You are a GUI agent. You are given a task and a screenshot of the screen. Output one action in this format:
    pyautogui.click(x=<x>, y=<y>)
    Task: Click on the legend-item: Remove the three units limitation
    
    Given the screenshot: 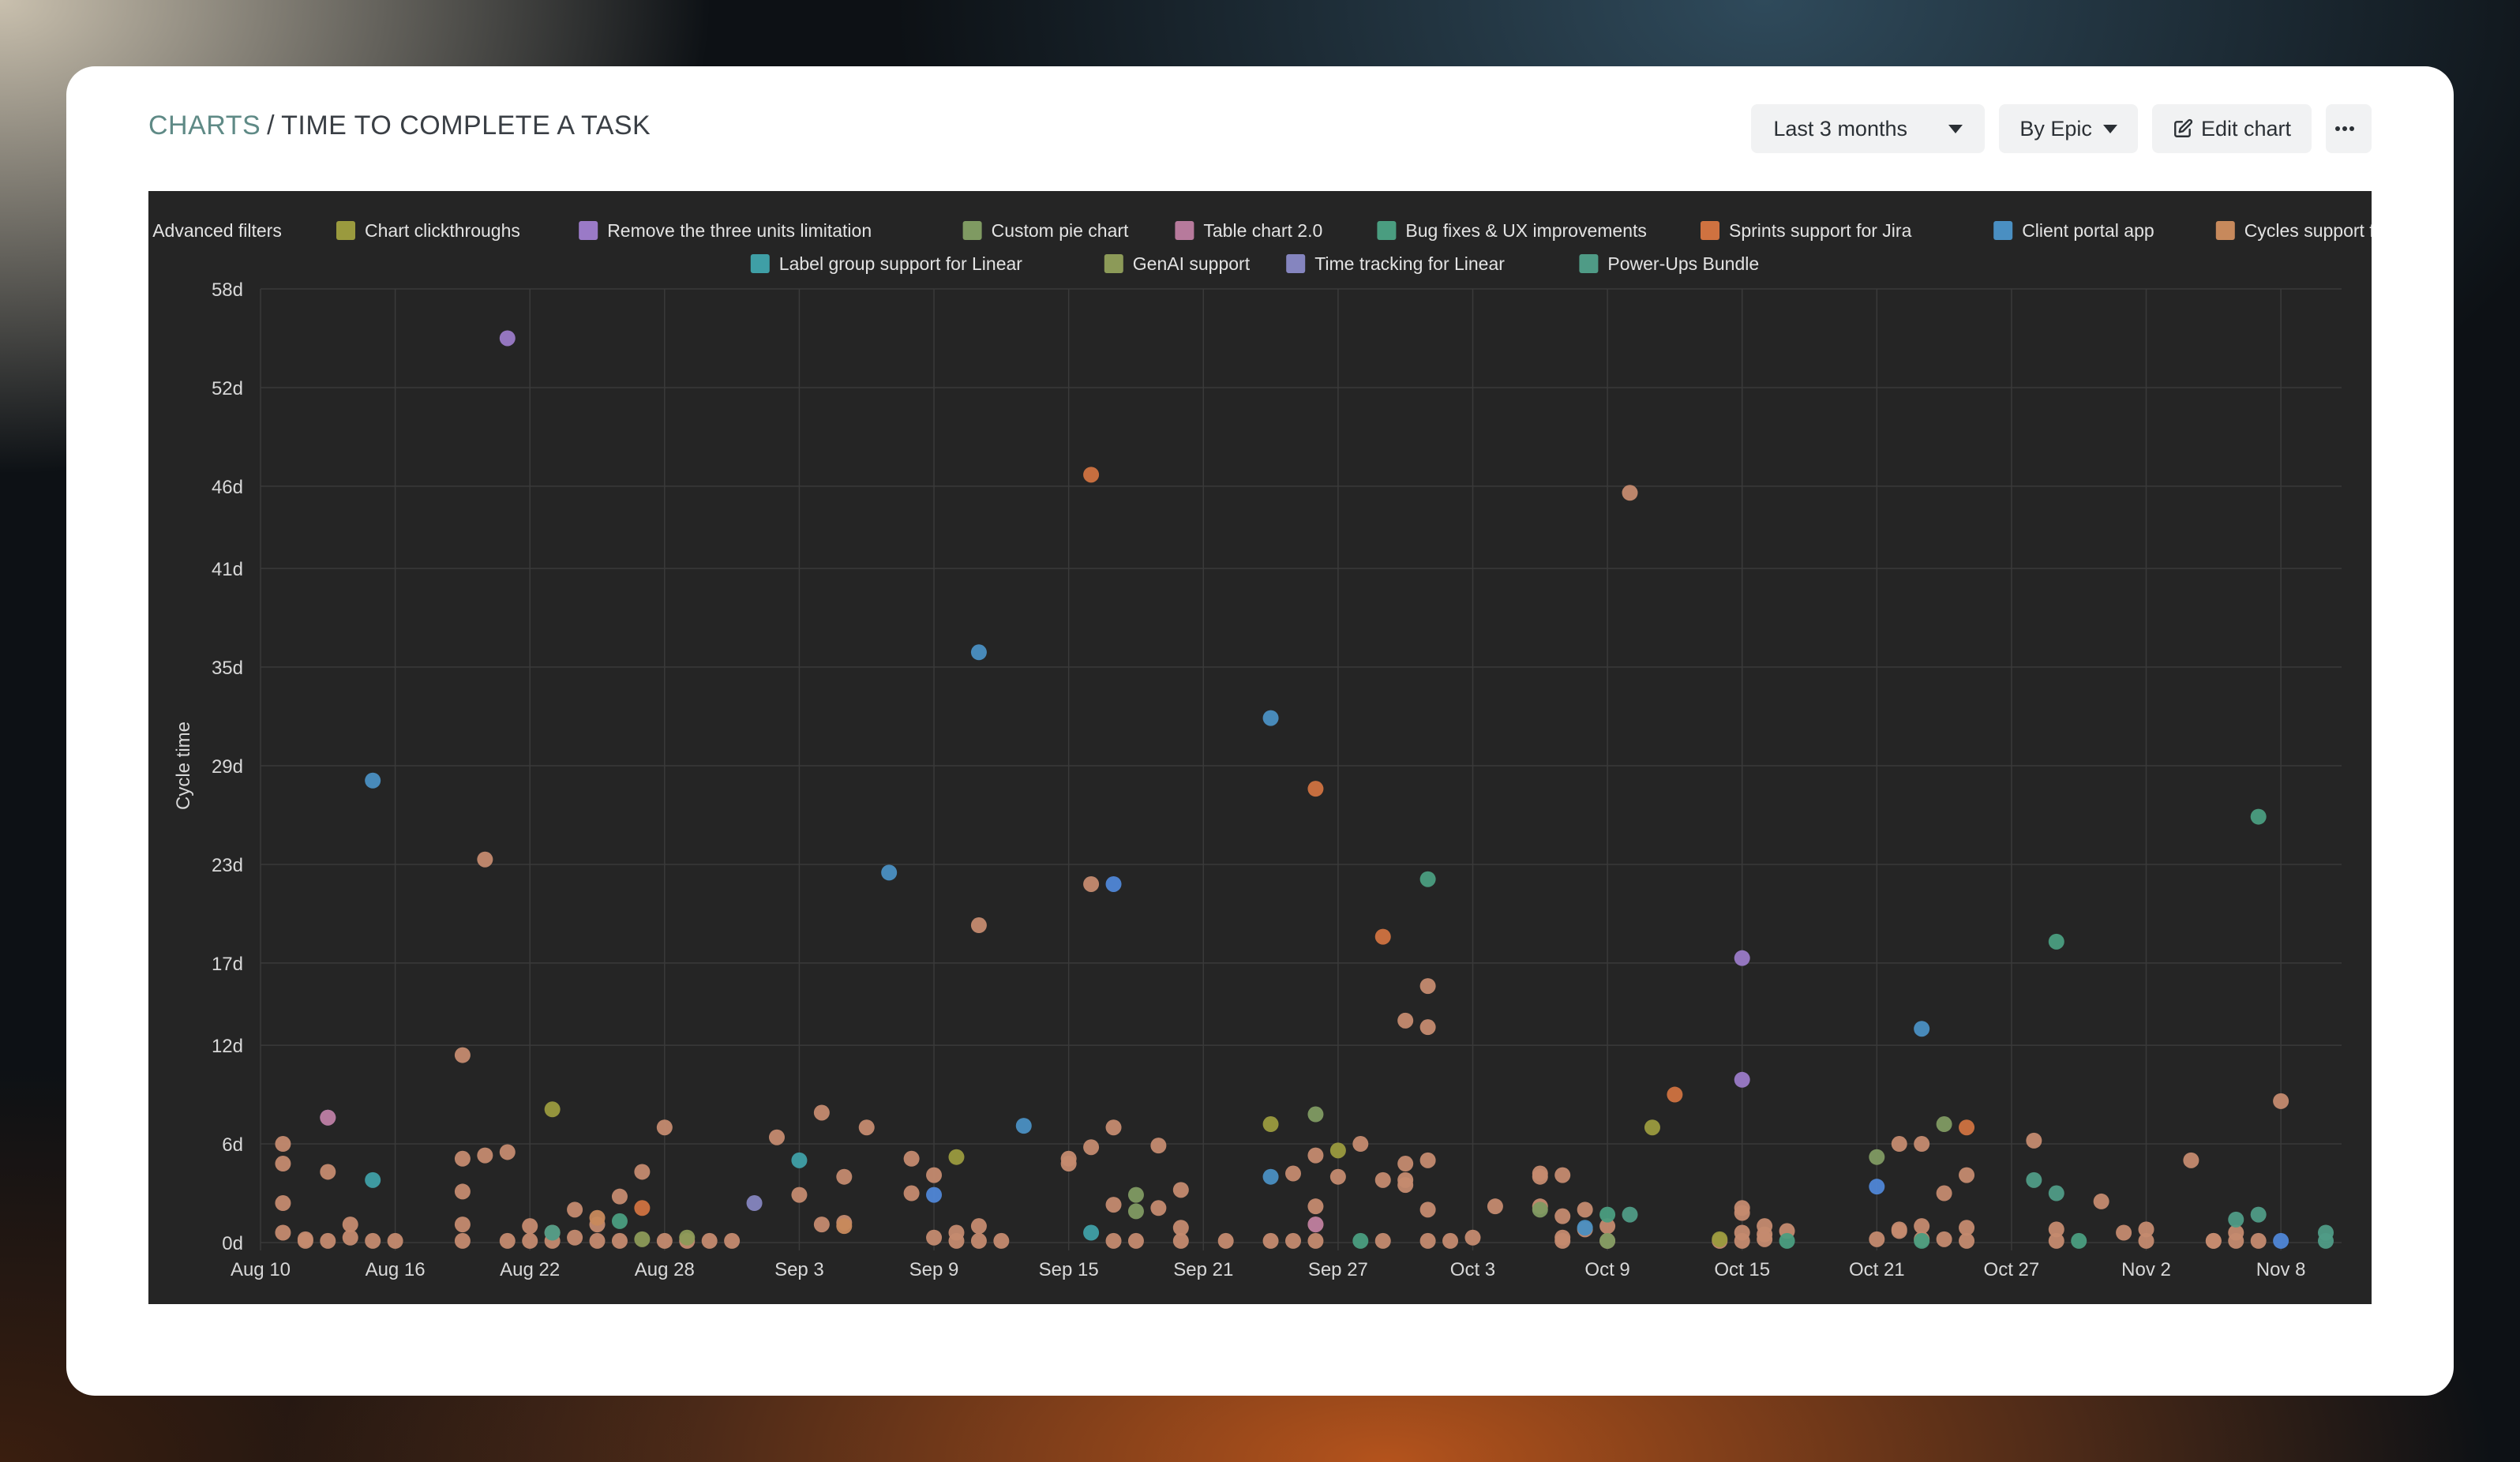 What is the action you would take?
    pyautogui.click(x=725, y=230)
    